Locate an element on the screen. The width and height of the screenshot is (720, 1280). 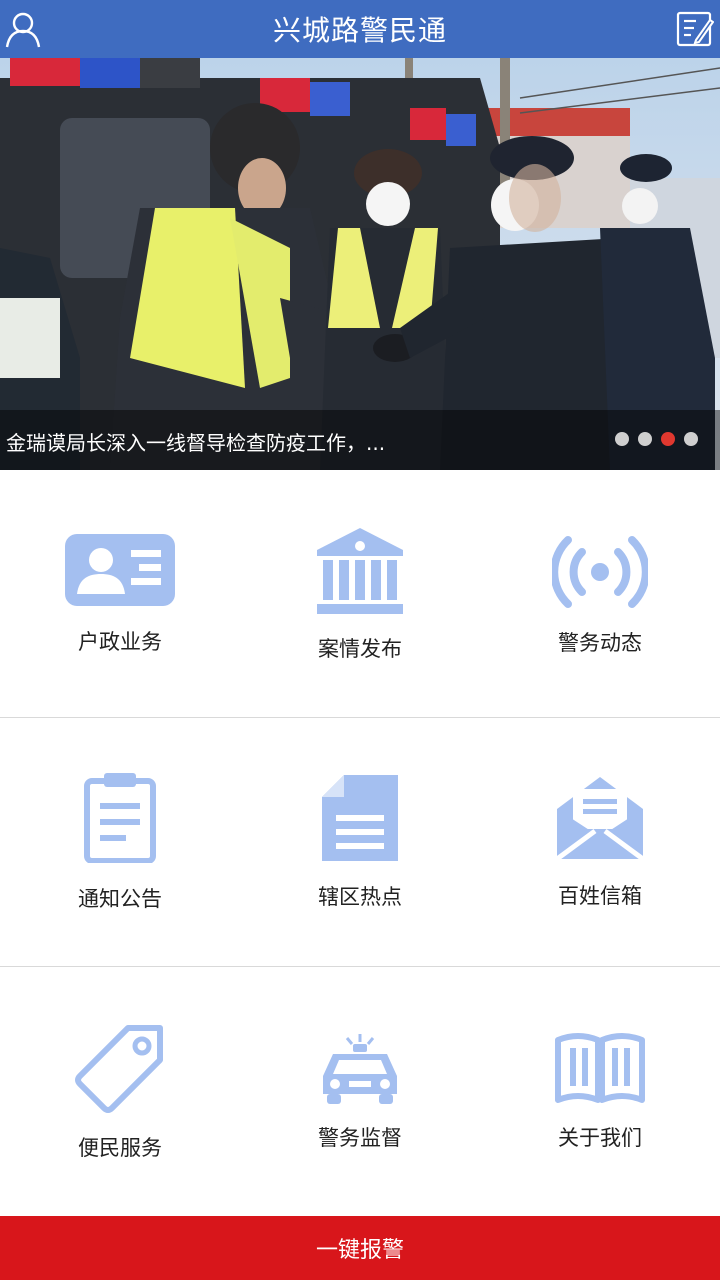
menu-label: 户政业务 is located at coordinates (120, 642).